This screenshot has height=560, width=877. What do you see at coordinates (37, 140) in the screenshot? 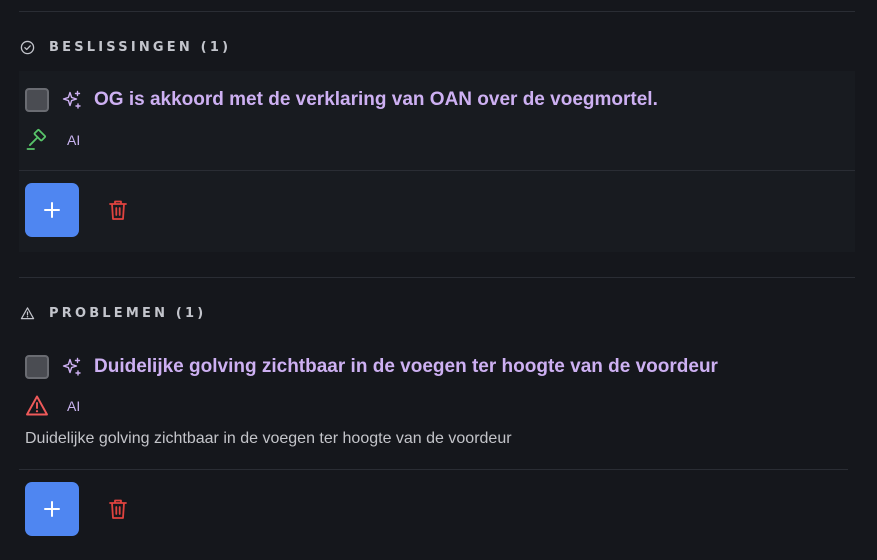
I see `gavel-icon` at bounding box center [37, 140].